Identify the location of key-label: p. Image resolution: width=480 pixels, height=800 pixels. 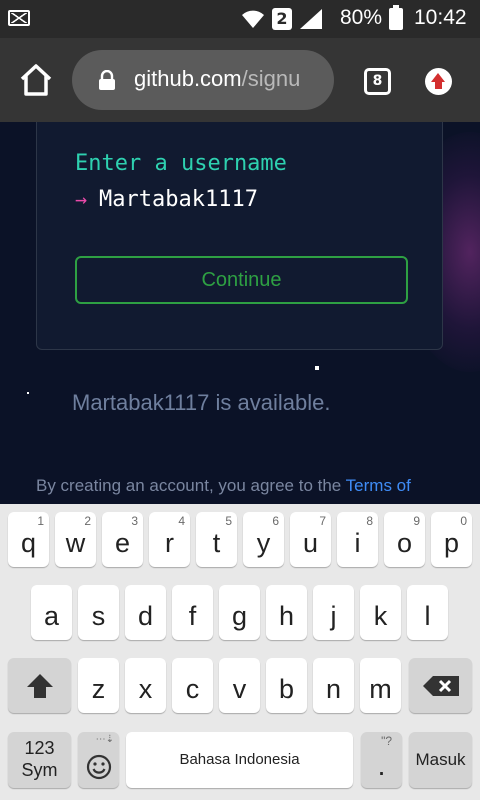
(451, 543).